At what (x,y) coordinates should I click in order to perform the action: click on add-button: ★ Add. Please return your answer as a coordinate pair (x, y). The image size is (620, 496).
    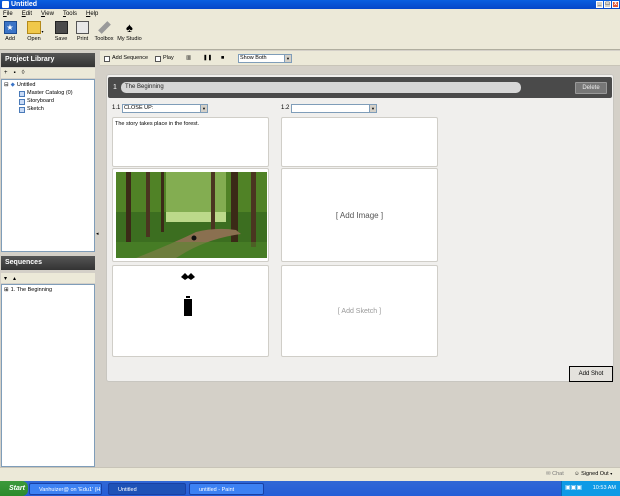
    Looking at the image, I should click on (10, 32).